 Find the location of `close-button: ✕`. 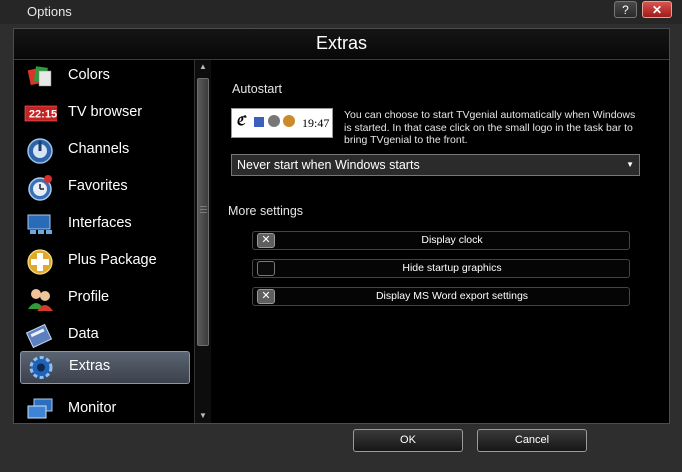

close-button: ✕ is located at coordinates (657, 9).